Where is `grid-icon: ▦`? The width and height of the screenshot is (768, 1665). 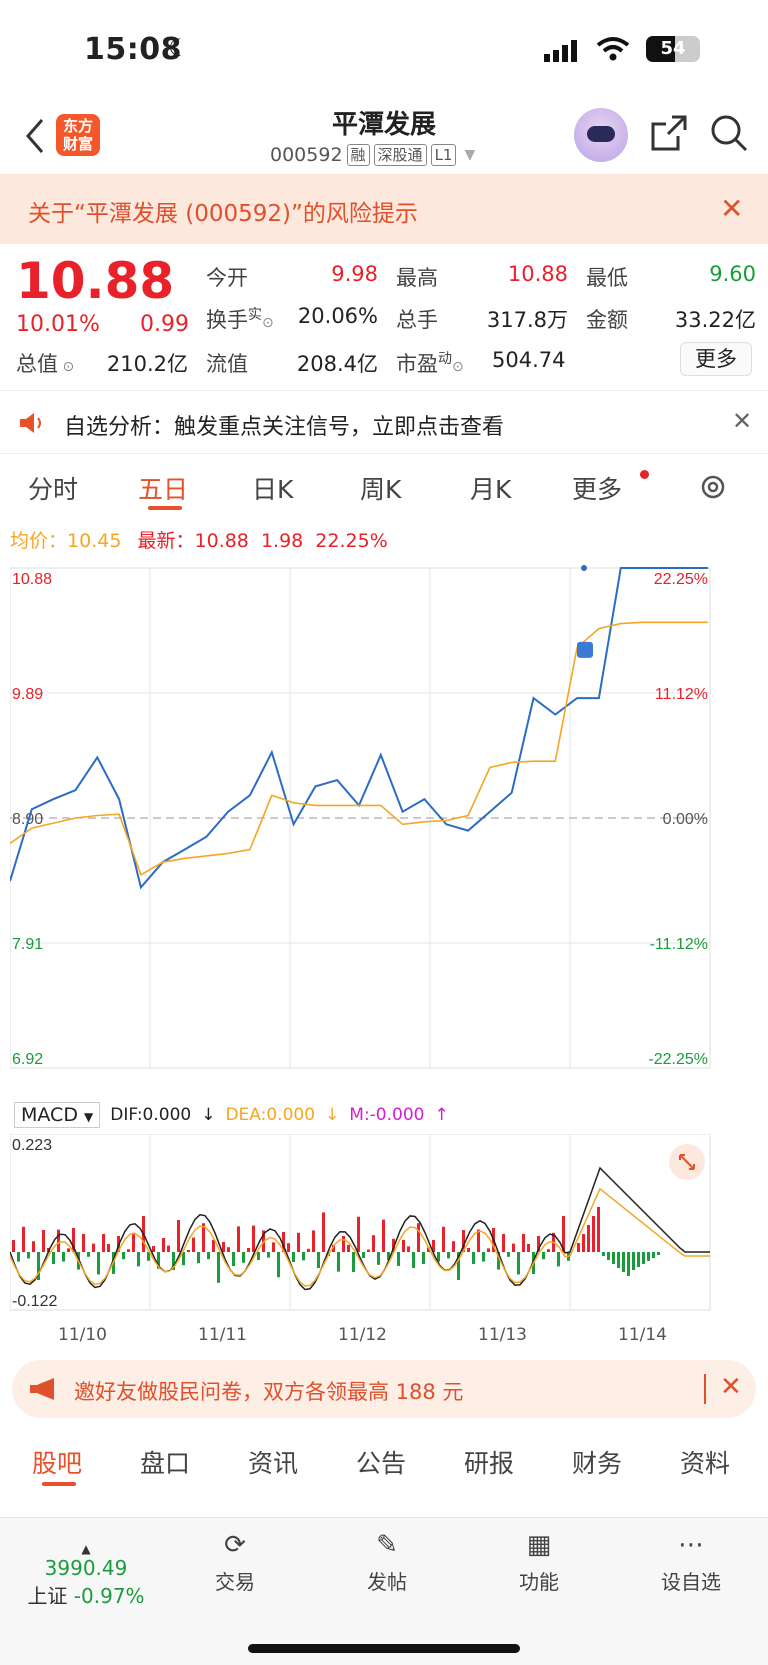
grid-icon: ▦ is located at coordinates (539, 1545).